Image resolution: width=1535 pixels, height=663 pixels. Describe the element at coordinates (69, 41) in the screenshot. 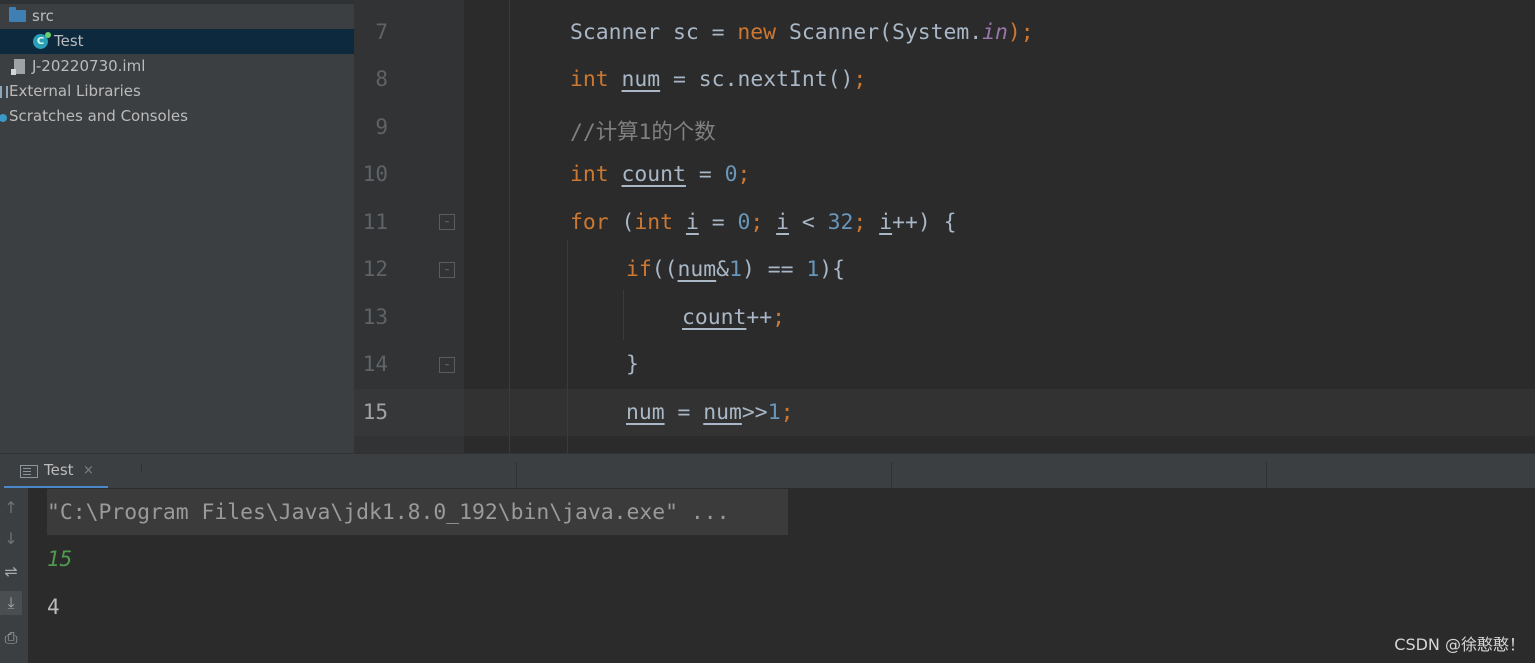

I see `tree-item-label: Test` at that location.